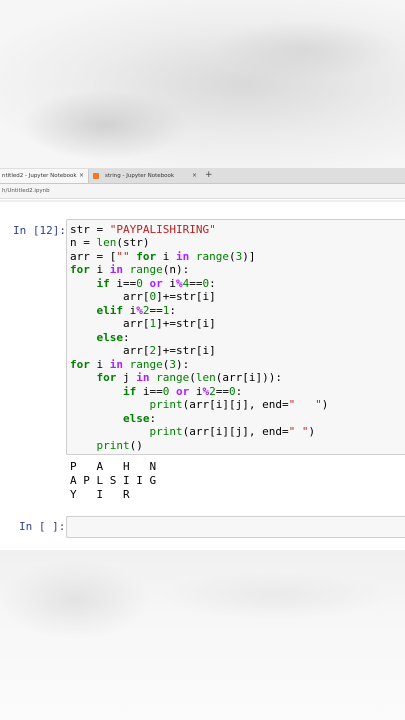 This screenshot has width=405, height=720. What do you see at coordinates (136, 310) in the screenshot?
I see `code-line: elif i%2==1:` at bounding box center [136, 310].